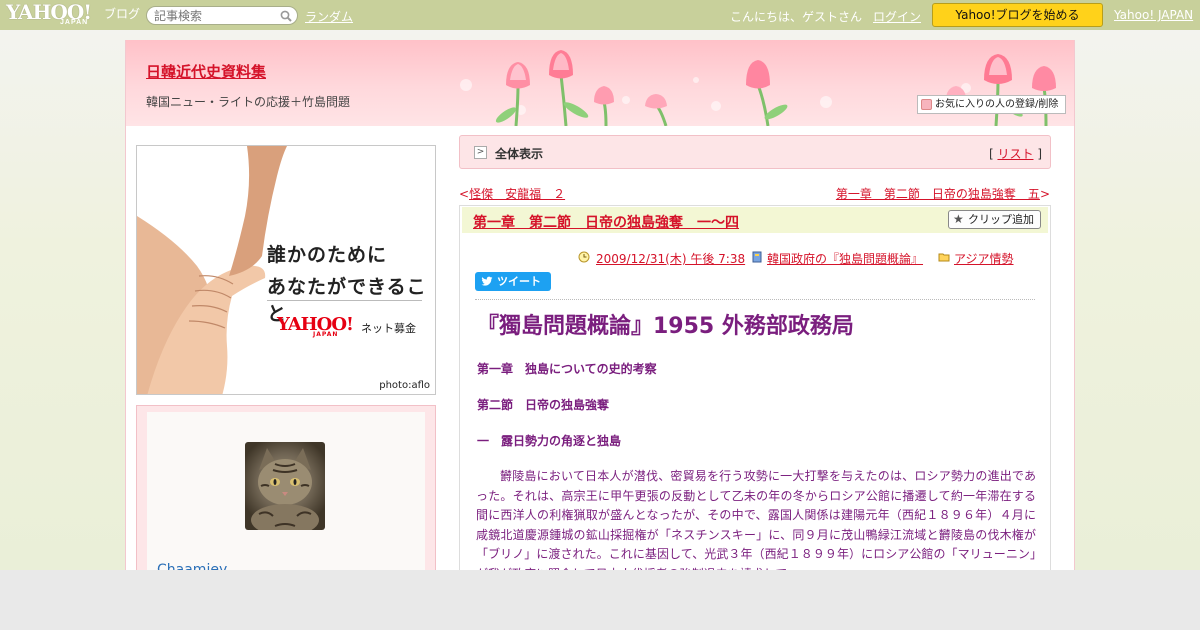  I want to click on article-date: 2009/12/31(木) 午後 7:38, so click(661, 258).